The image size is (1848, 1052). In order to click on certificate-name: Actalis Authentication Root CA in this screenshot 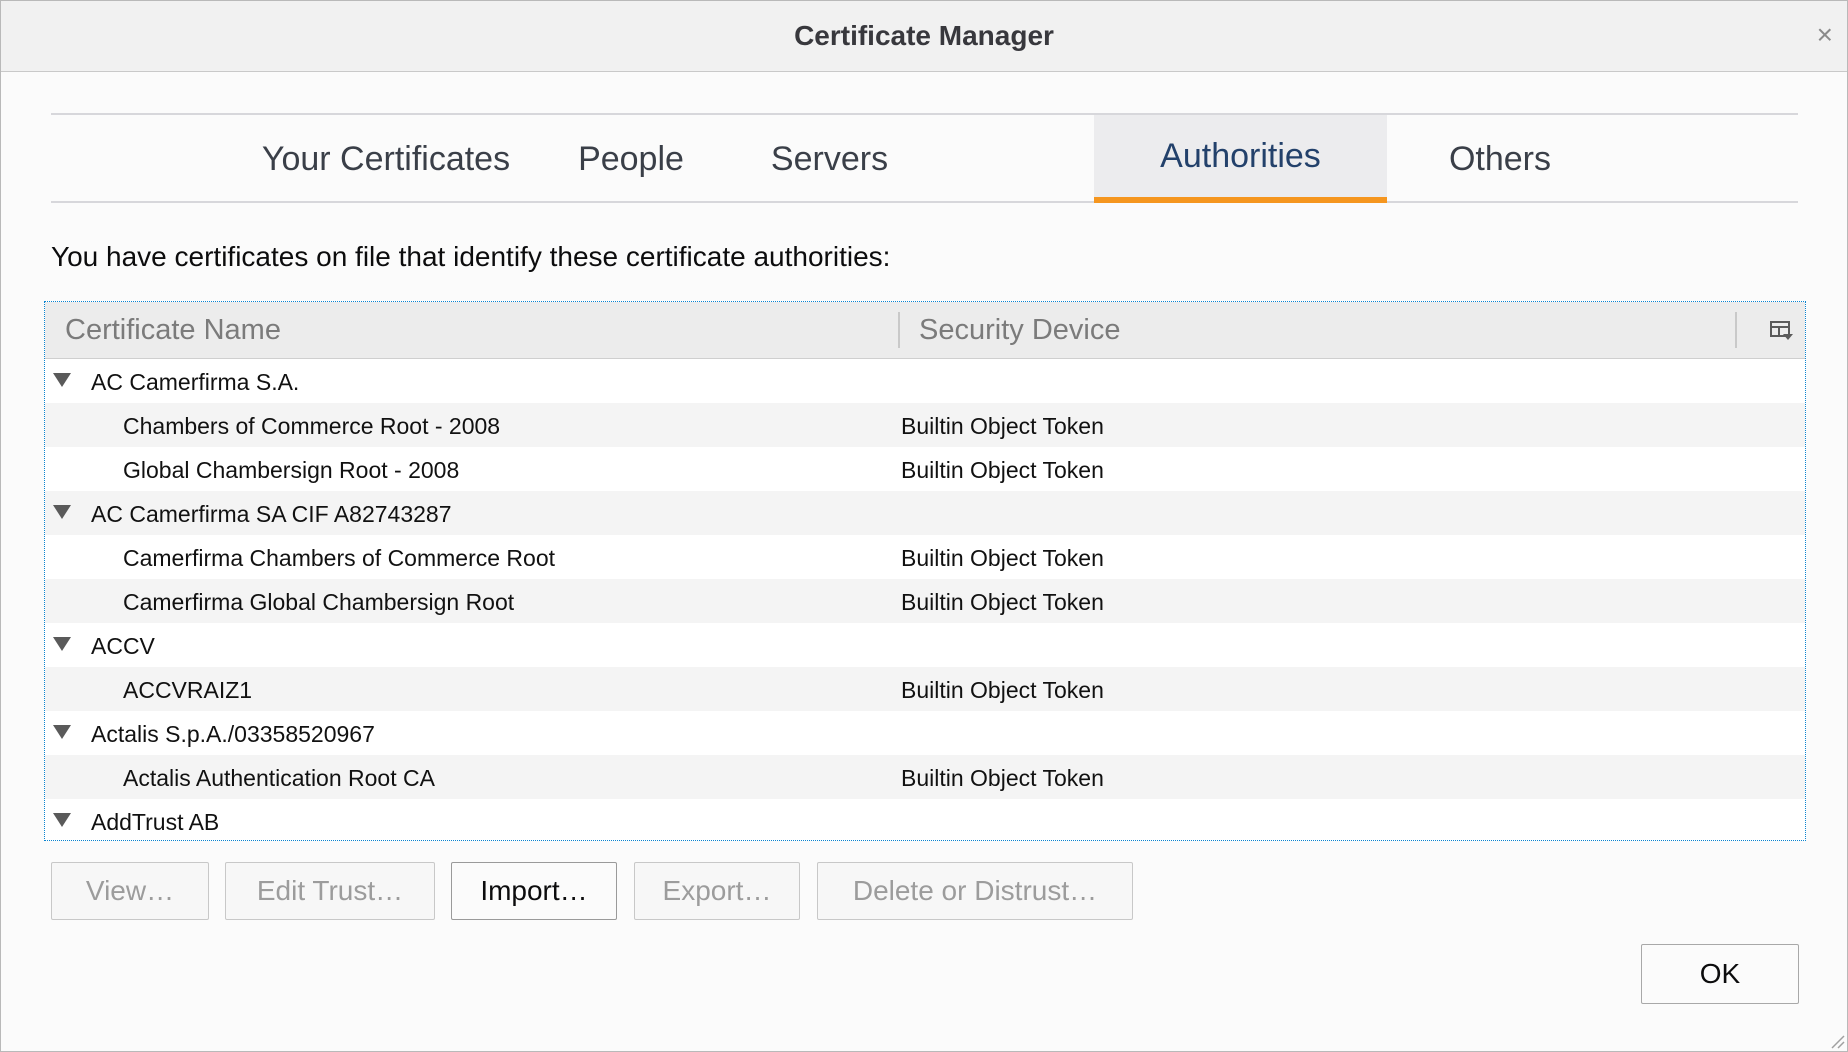, I will do `click(279, 778)`.